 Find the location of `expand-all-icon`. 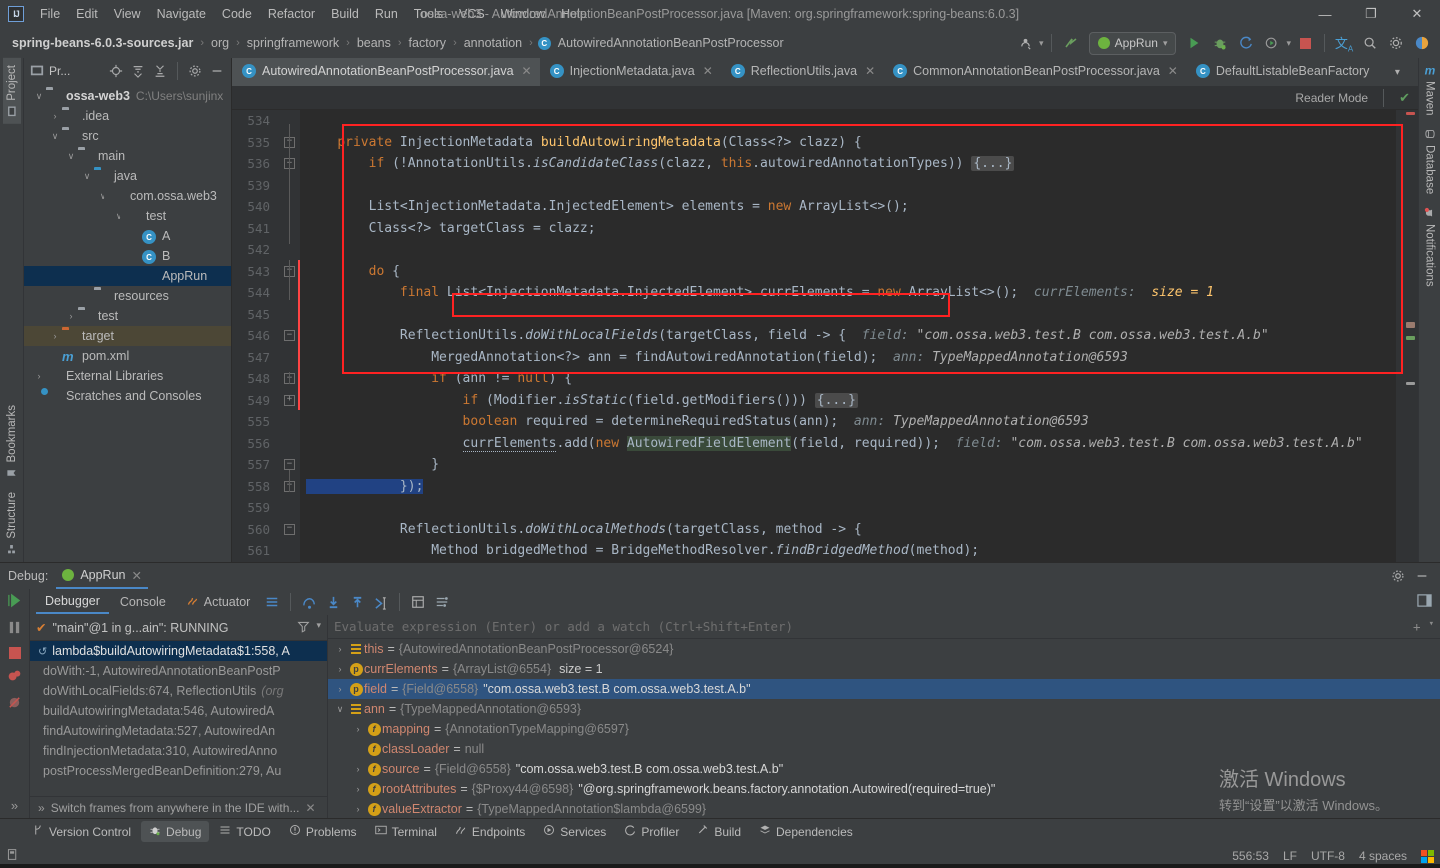

expand-all-icon is located at coordinates (138, 71).